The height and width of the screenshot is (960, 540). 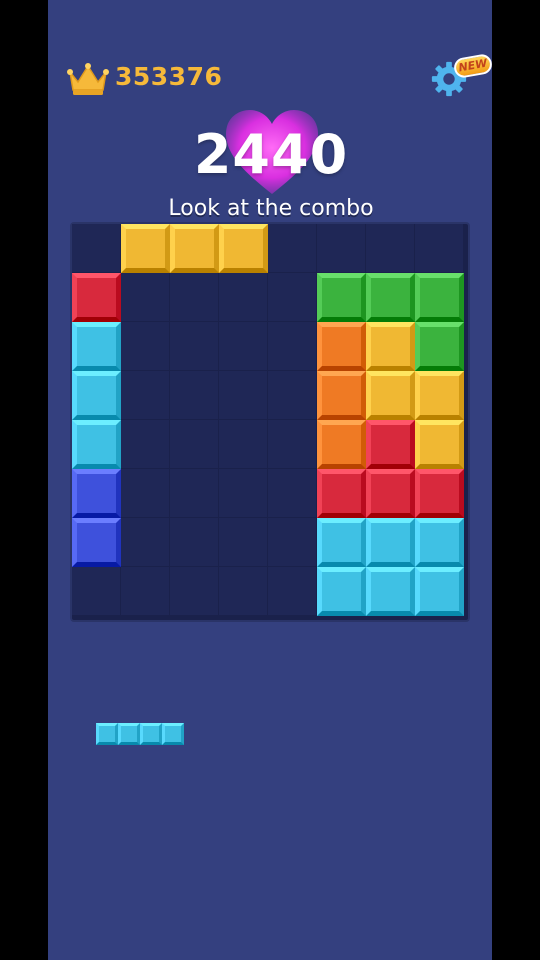 What do you see at coordinates (88, 79) in the screenshot?
I see `crown-icon` at bounding box center [88, 79].